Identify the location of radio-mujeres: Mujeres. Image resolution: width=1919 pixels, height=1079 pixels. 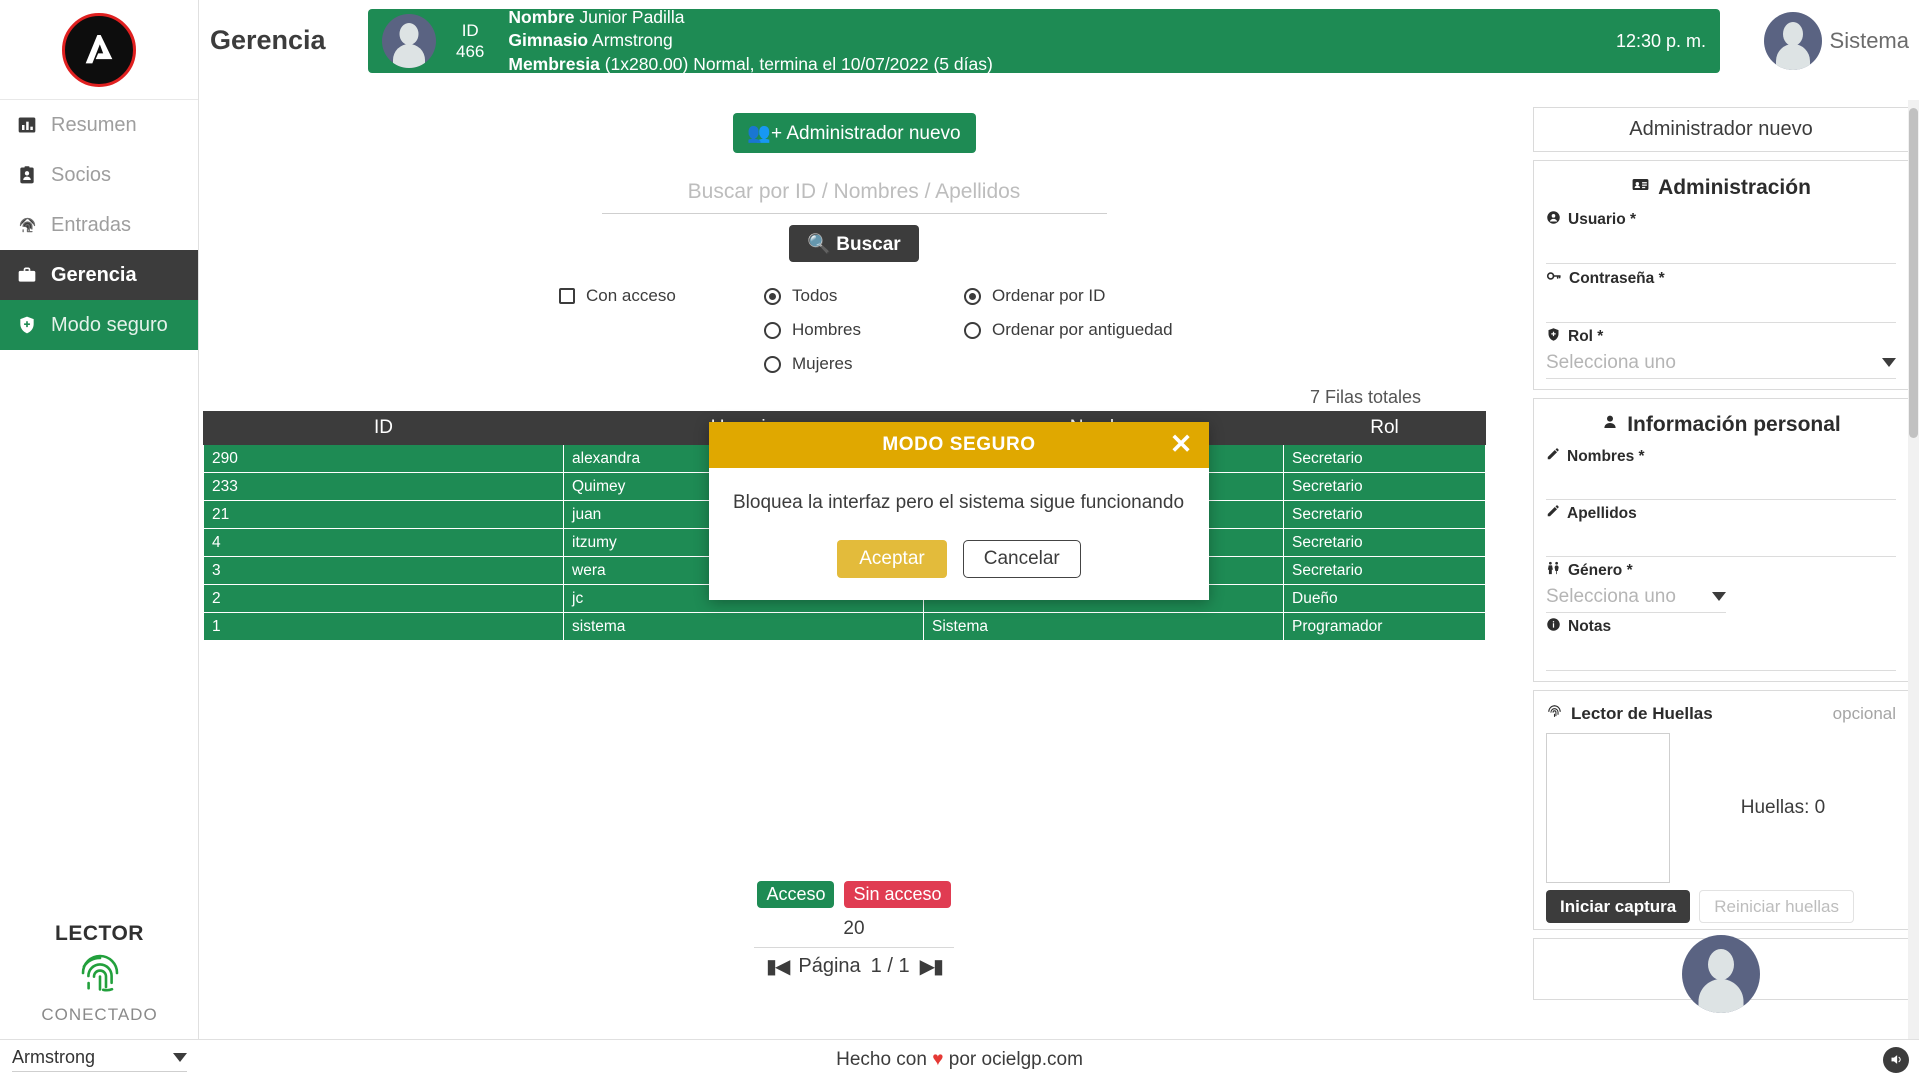
(864, 364).